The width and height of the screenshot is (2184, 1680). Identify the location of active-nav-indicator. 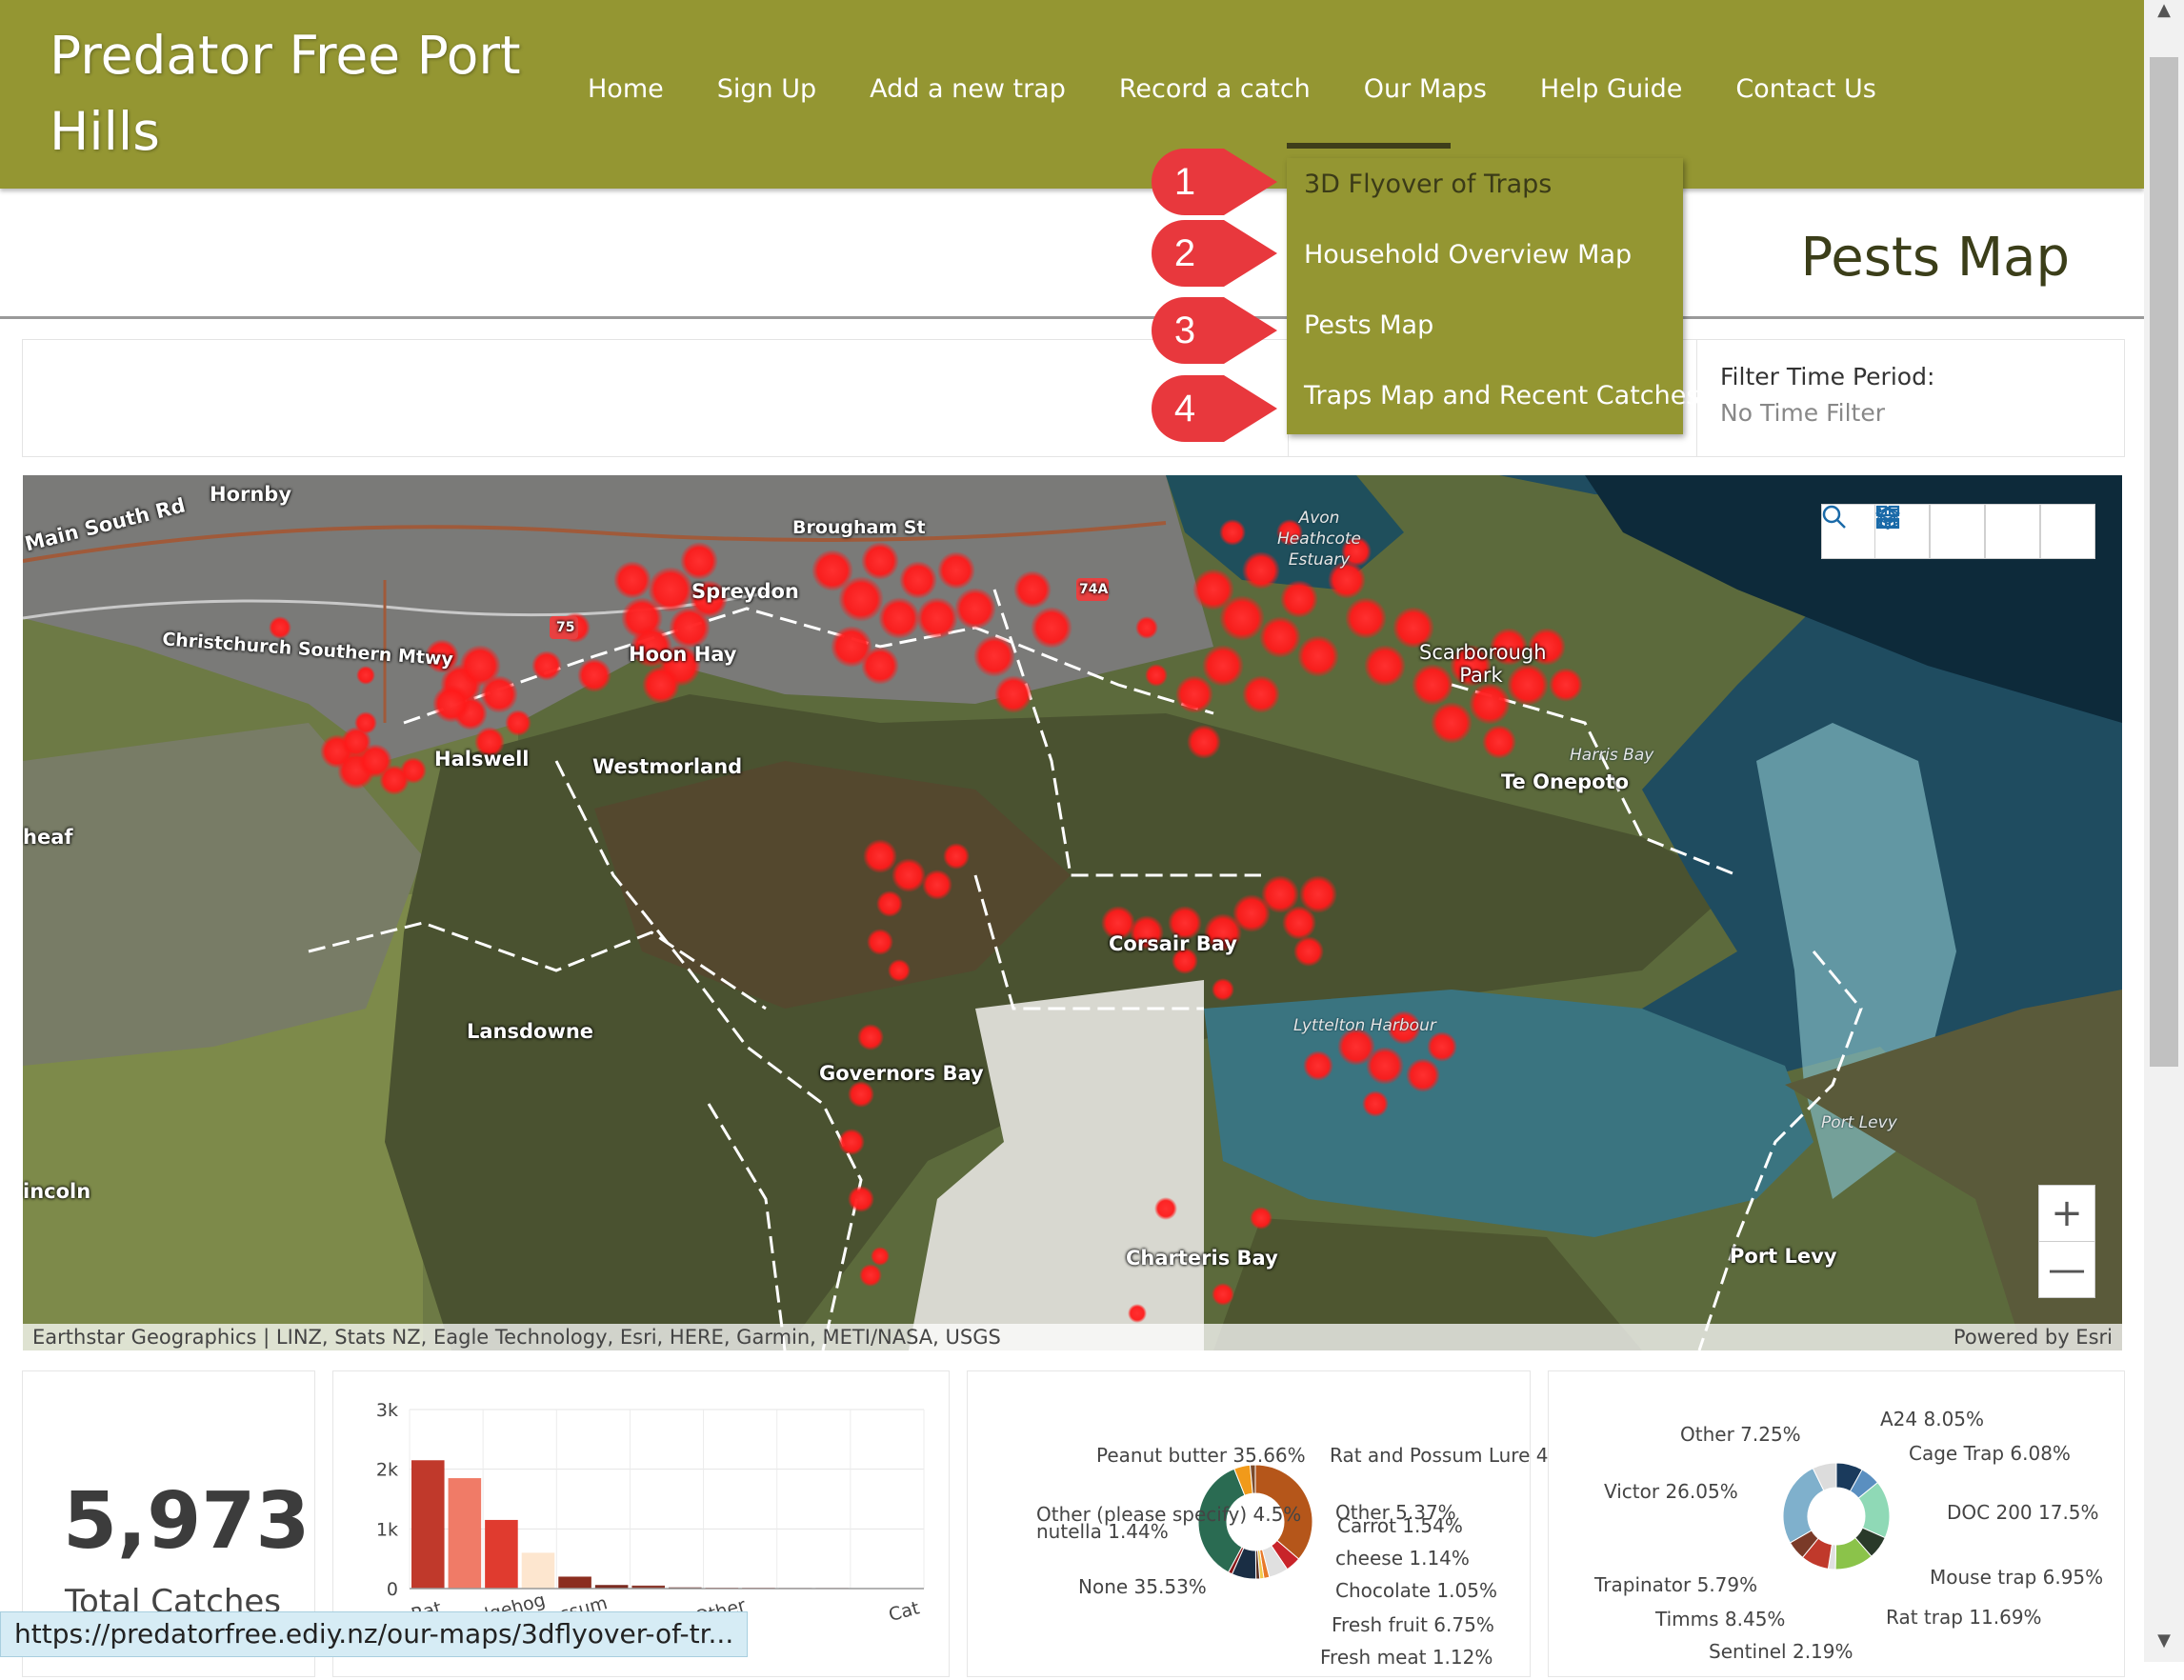
(1369, 146).